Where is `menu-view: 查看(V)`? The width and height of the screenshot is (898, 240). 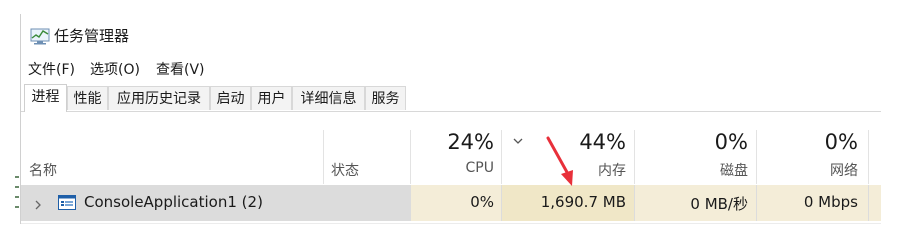
menu-view: 查看(V) is located at coordinates (180, 69).